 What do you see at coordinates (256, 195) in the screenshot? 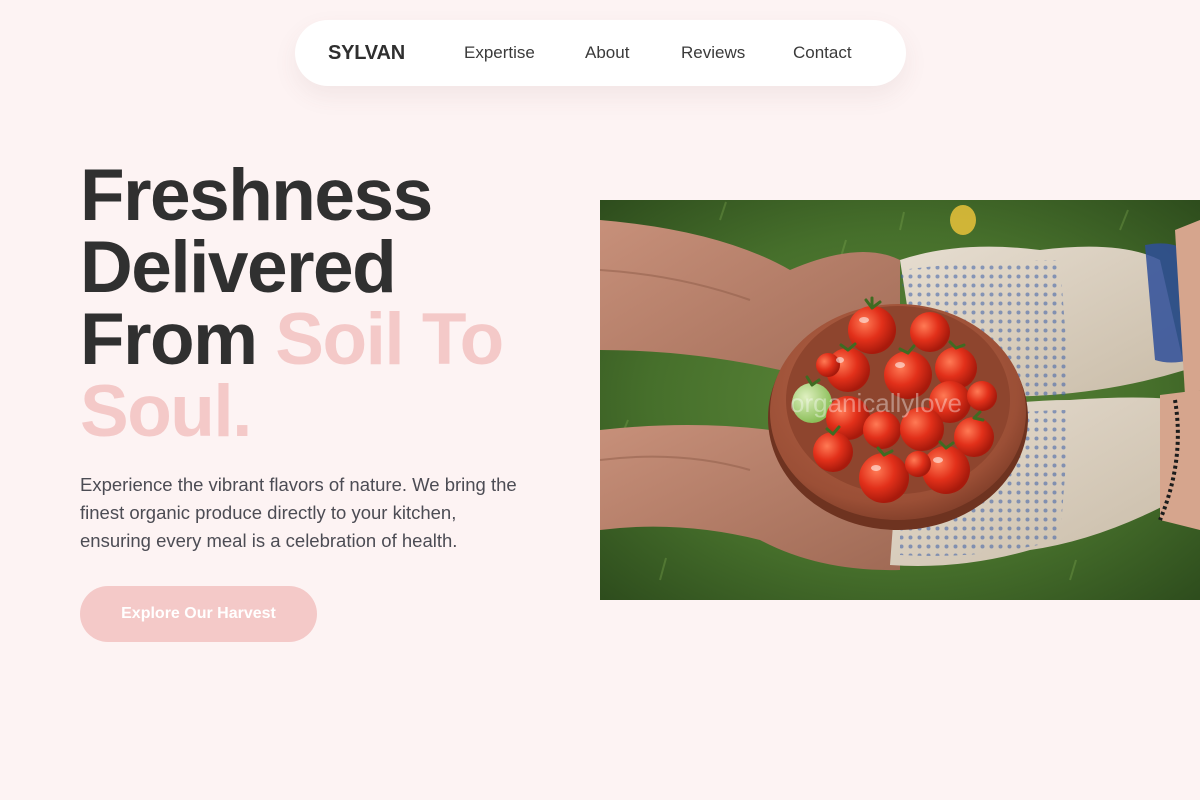
I see `headline-line-1: Freshness` at bounding box center [256, 195].